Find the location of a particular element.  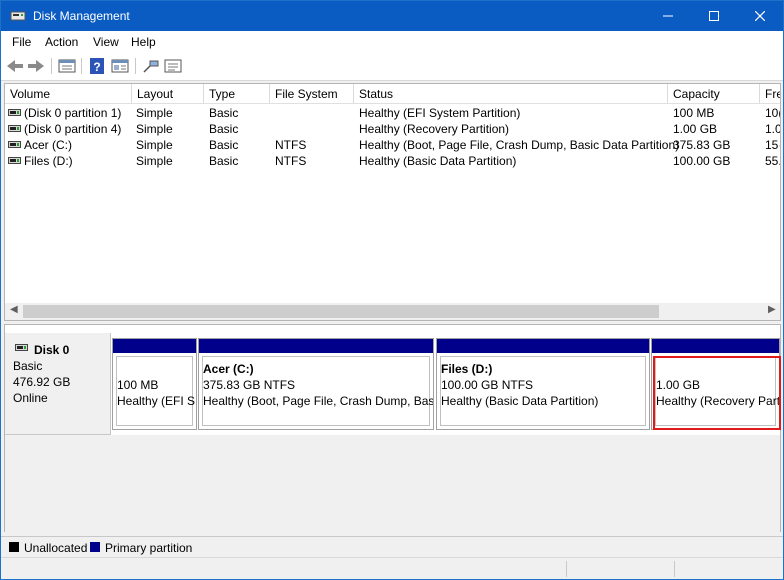

toolbar: ? is located at coordinates (392, 67).